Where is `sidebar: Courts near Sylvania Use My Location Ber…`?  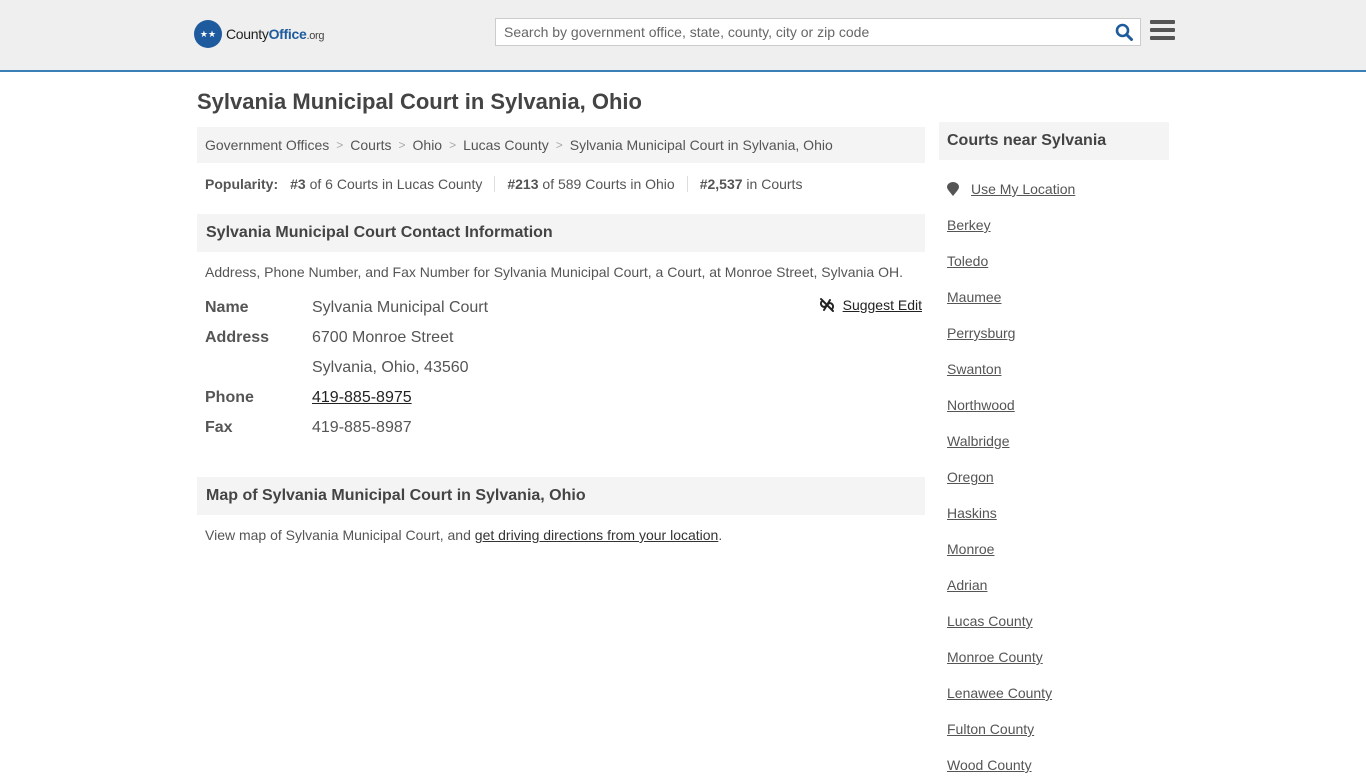 sidebar: Courts near Sylvania Use My Location Ber… is located at coordinates (1054, 452).